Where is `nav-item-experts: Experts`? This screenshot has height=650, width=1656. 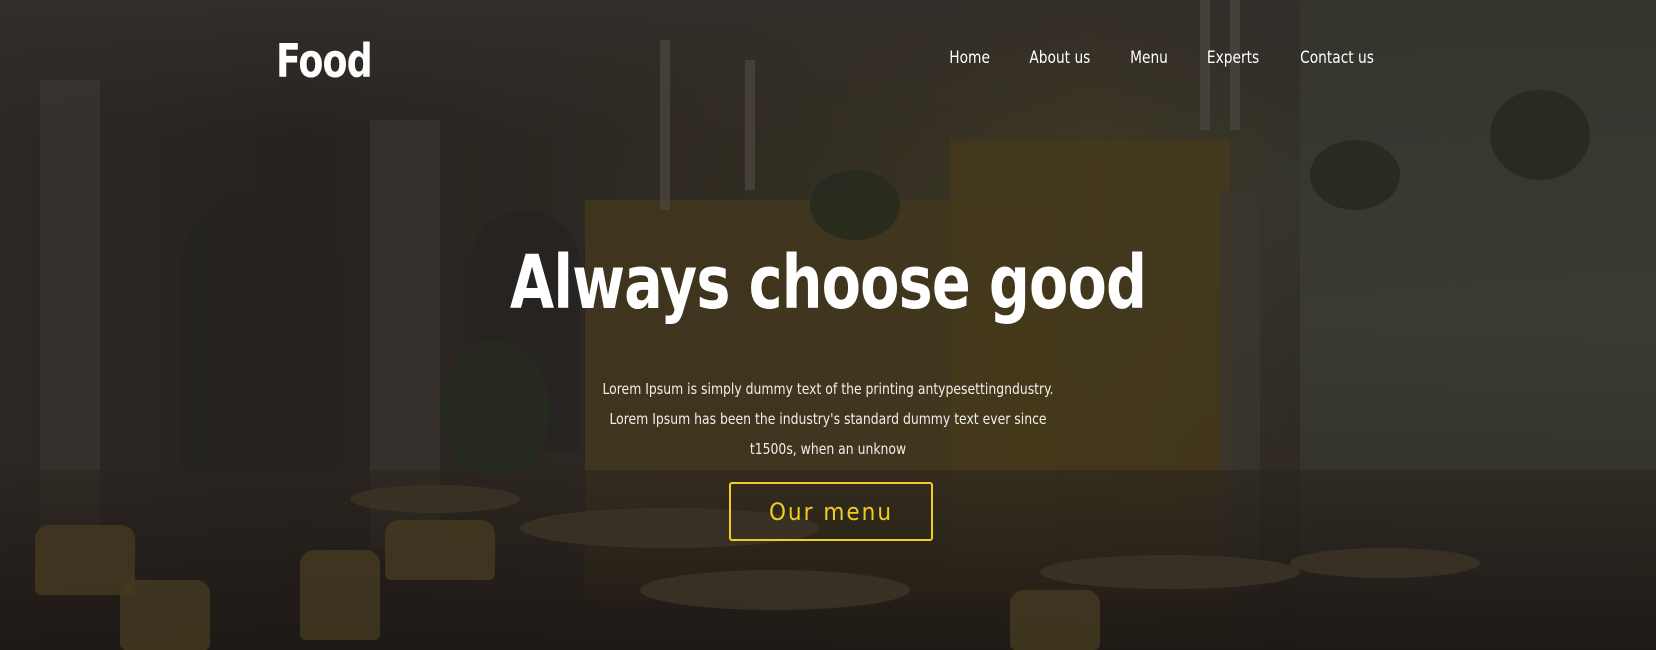 nav-item-experts: Experts is located at coordinates (1233, 58).